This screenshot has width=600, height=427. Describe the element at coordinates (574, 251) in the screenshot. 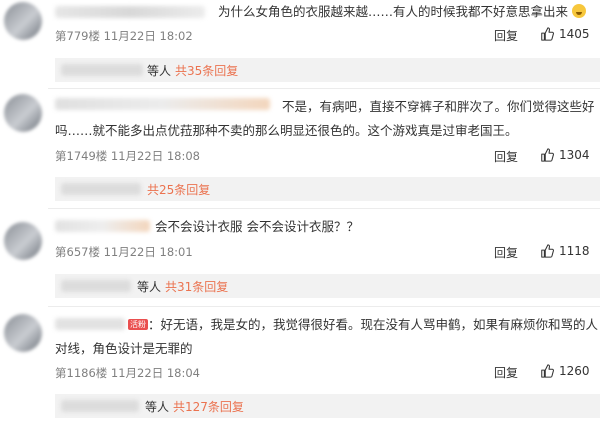

I see `like-count: 1118` at that location.